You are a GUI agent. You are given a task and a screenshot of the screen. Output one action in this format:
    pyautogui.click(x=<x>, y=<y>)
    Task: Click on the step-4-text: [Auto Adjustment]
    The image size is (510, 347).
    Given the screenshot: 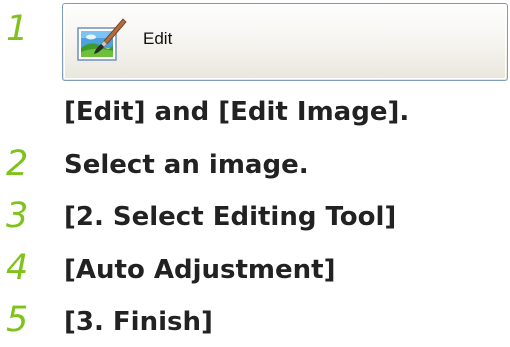 What is the action you would take?
    pyautogui.click(x=200, y=270)
    